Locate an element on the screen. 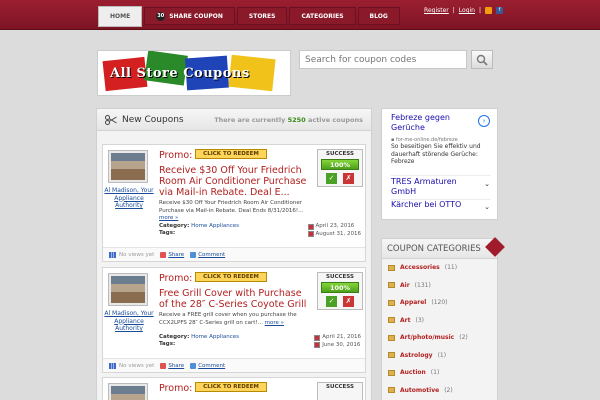 This screenshot has height=400, width=600. date-added: April 23, 2016 is located at coordinates (335, 226).